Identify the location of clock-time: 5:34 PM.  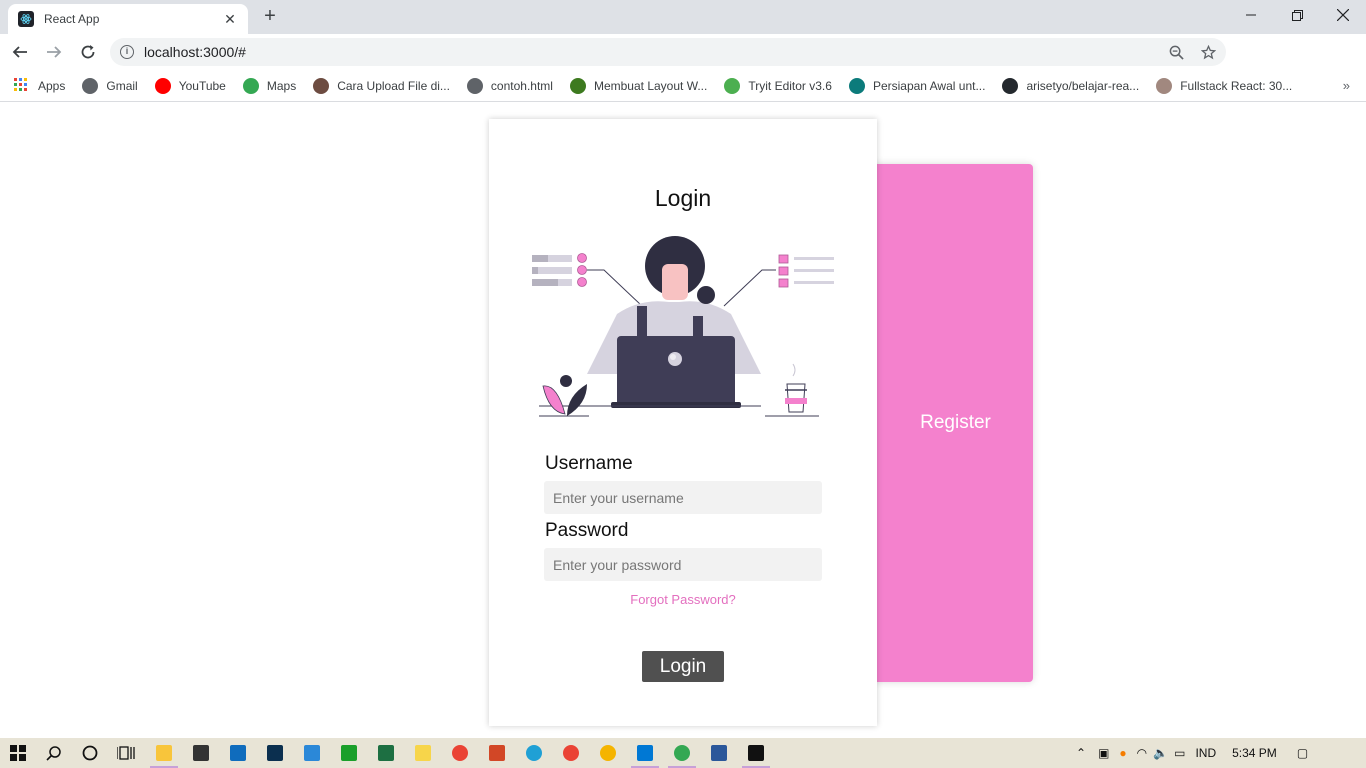
(1254, 753).